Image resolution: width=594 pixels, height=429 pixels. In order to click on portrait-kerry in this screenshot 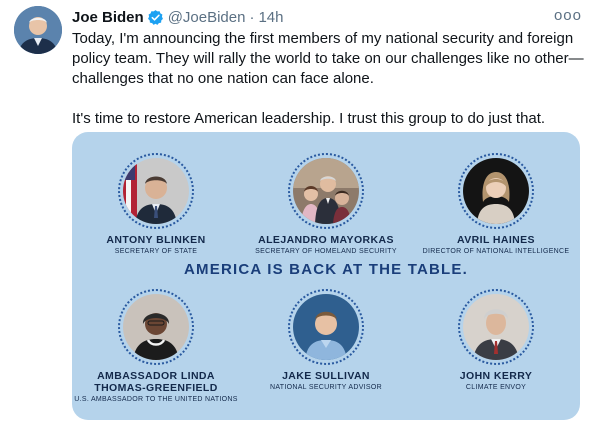, I will do `click(496, 327)`.